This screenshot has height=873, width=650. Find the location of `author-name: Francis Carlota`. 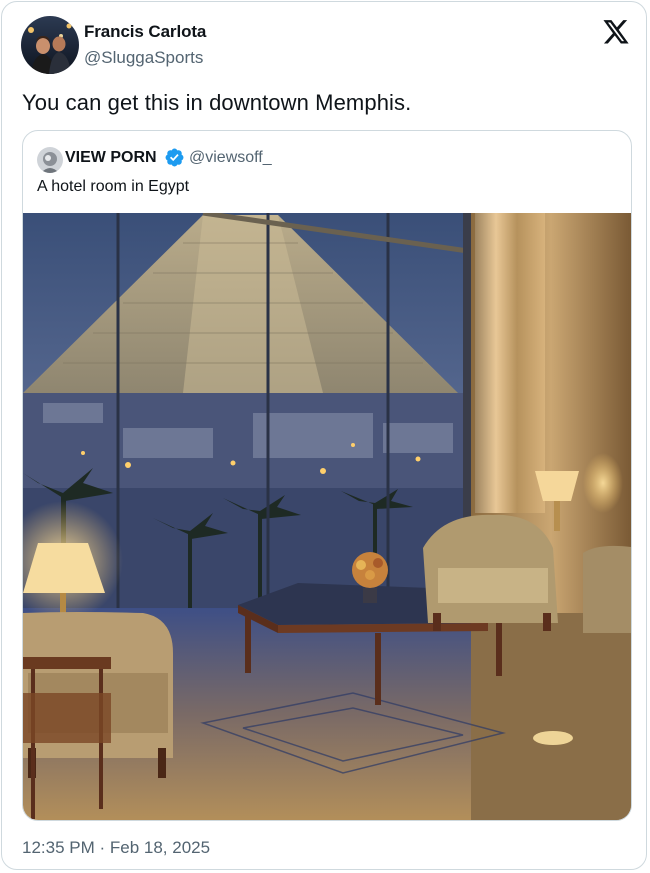

author-name: Francis Carlota is located at coordinates (145, 32).